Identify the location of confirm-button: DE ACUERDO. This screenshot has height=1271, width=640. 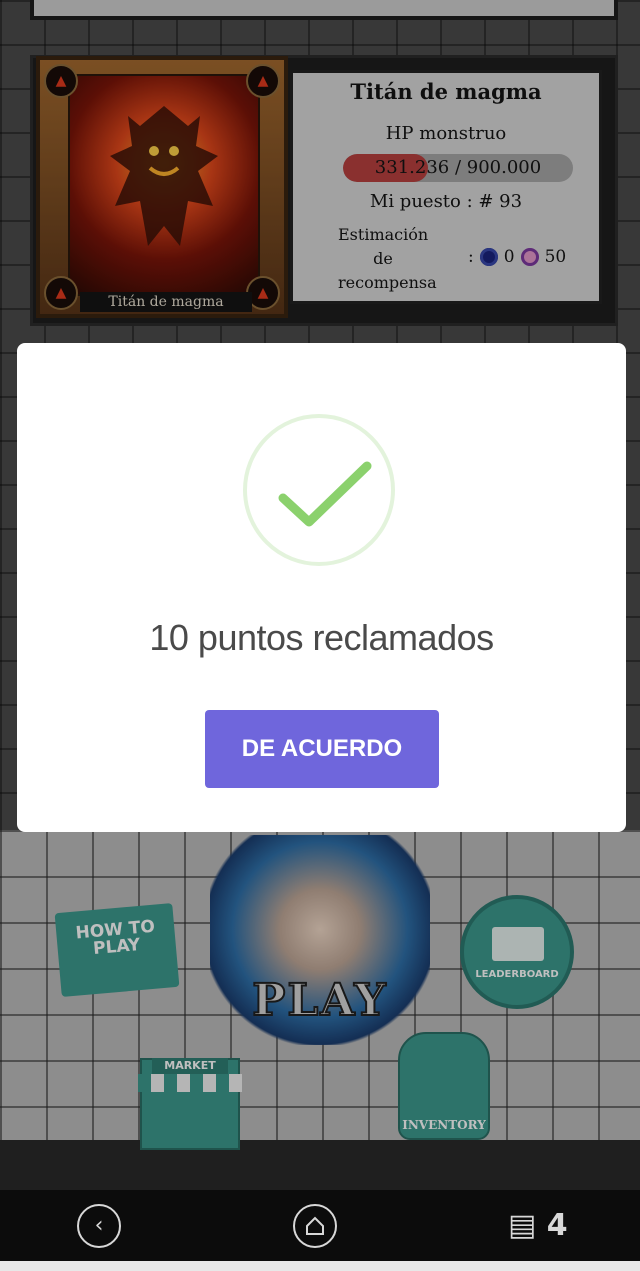
(322, 749).